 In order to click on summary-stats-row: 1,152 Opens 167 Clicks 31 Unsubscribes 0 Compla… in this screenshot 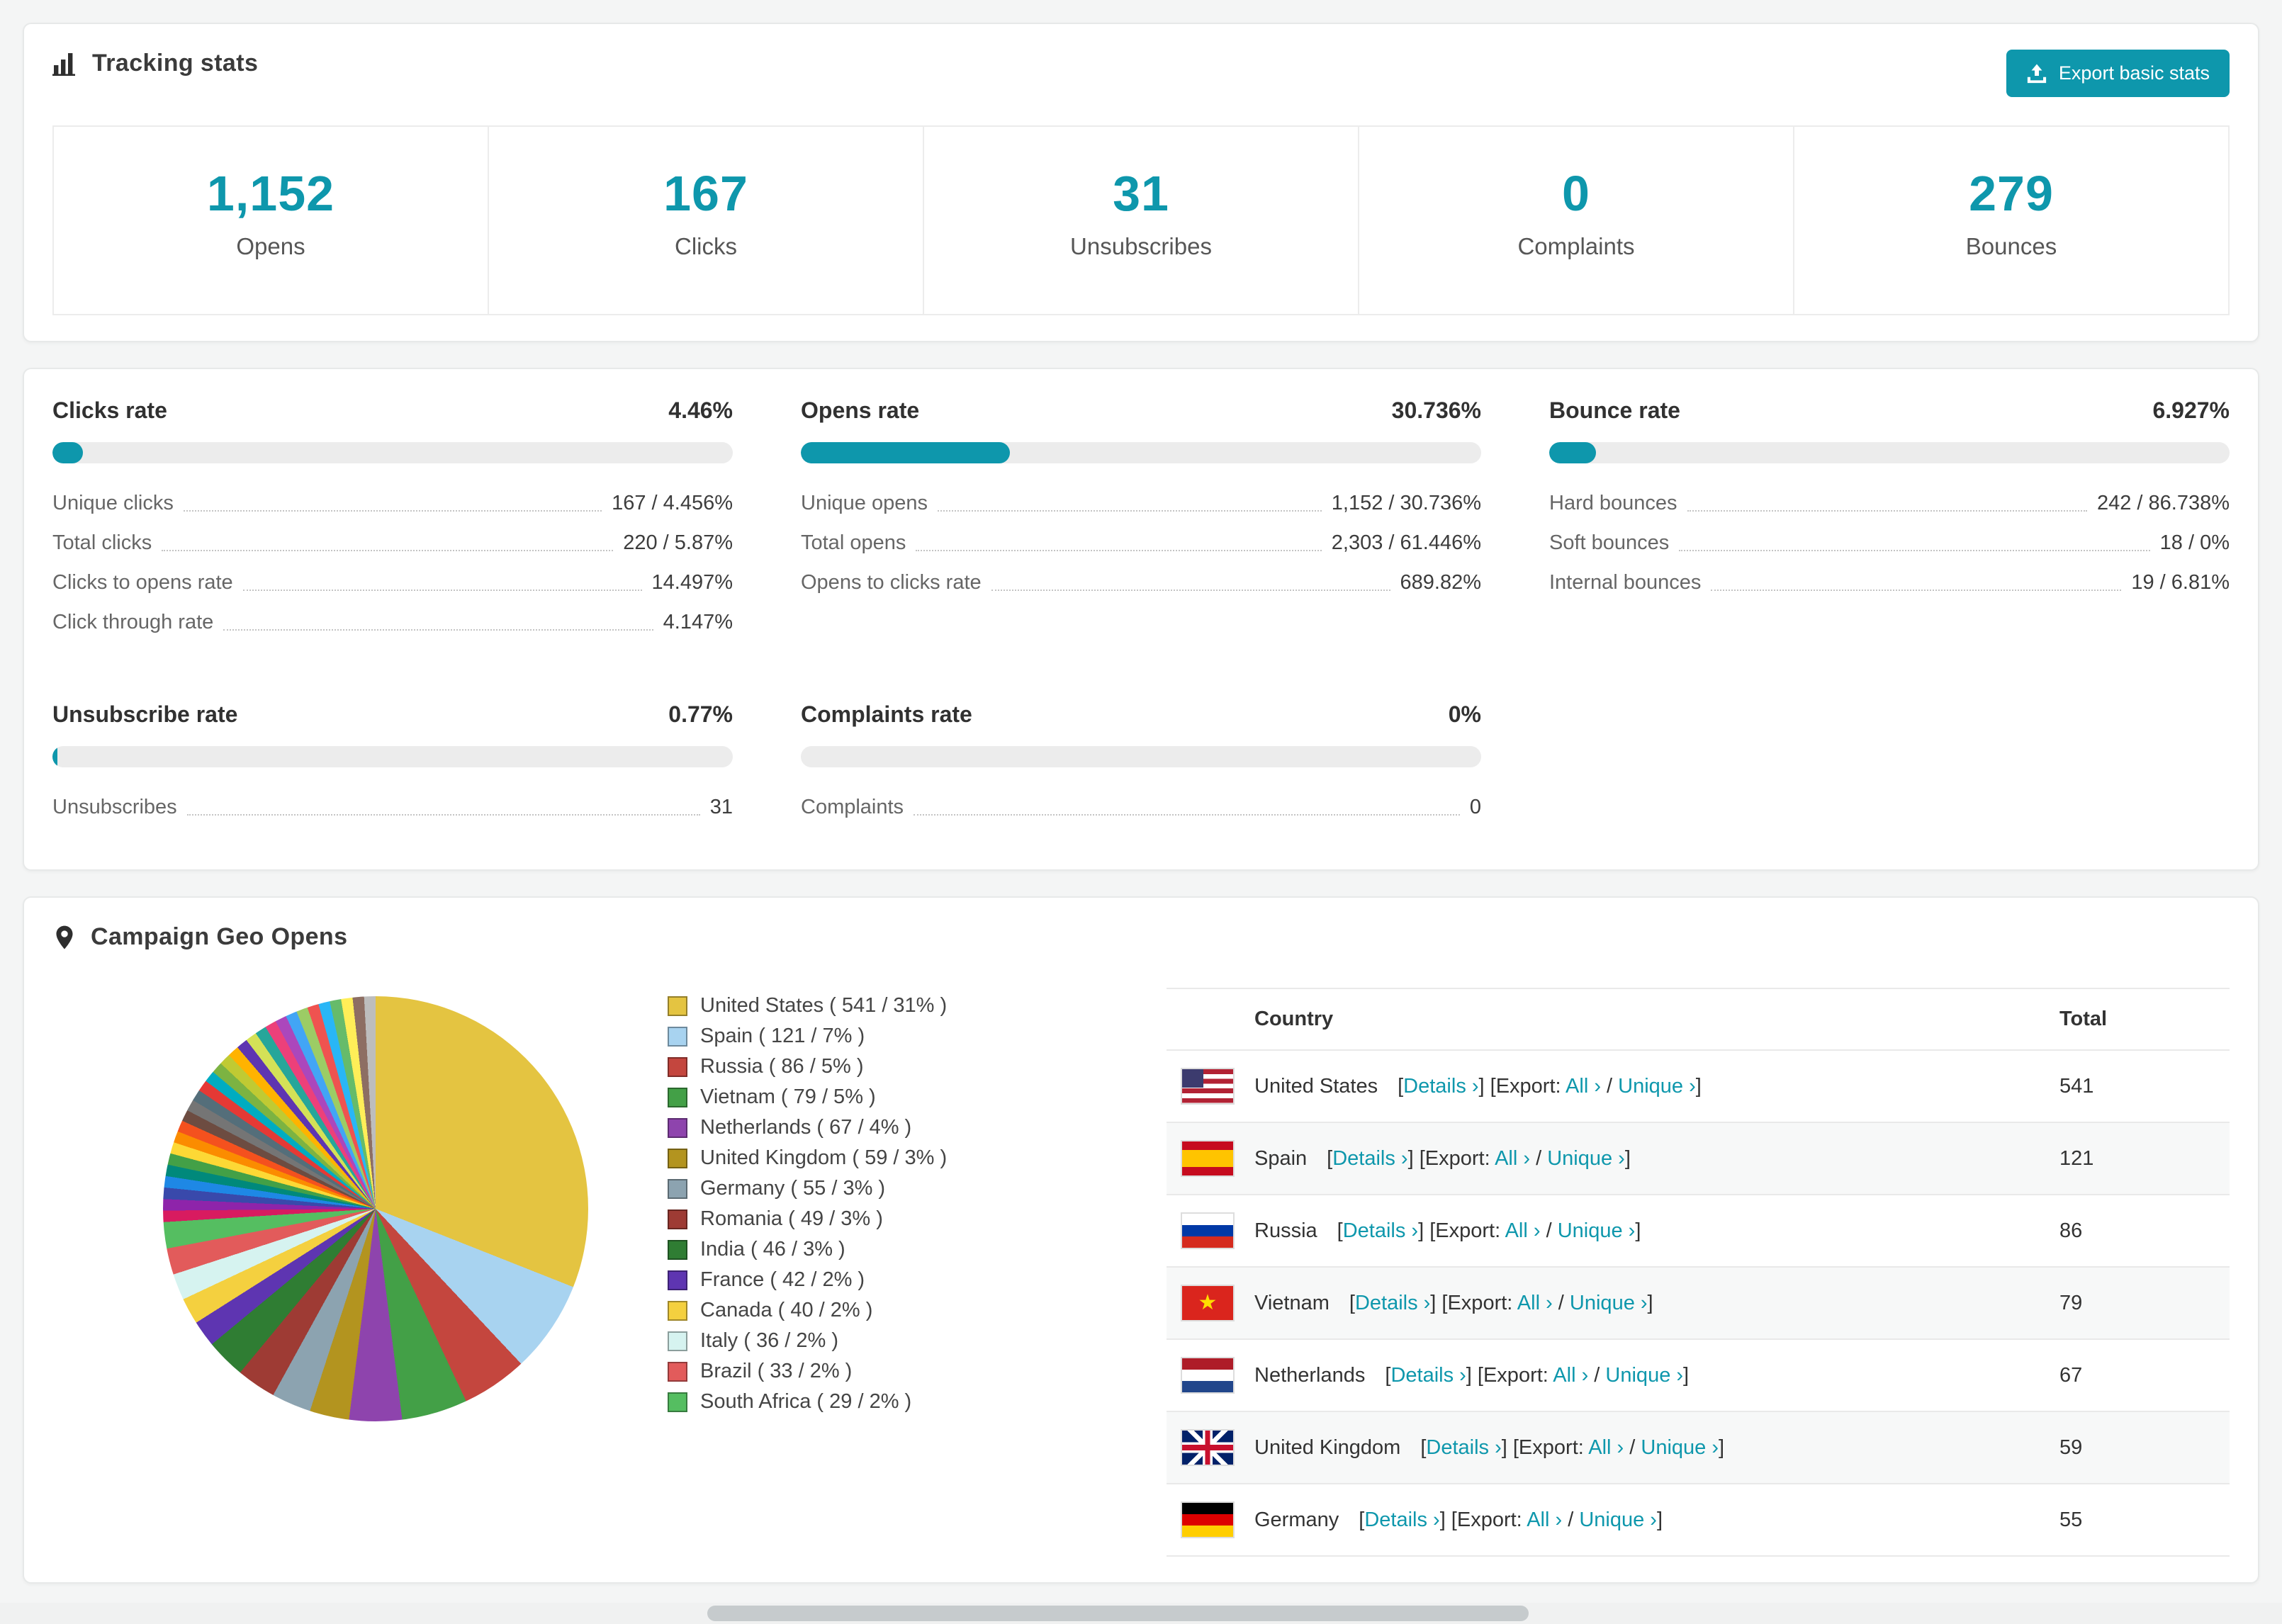, I will do `click(1141, 220)`.